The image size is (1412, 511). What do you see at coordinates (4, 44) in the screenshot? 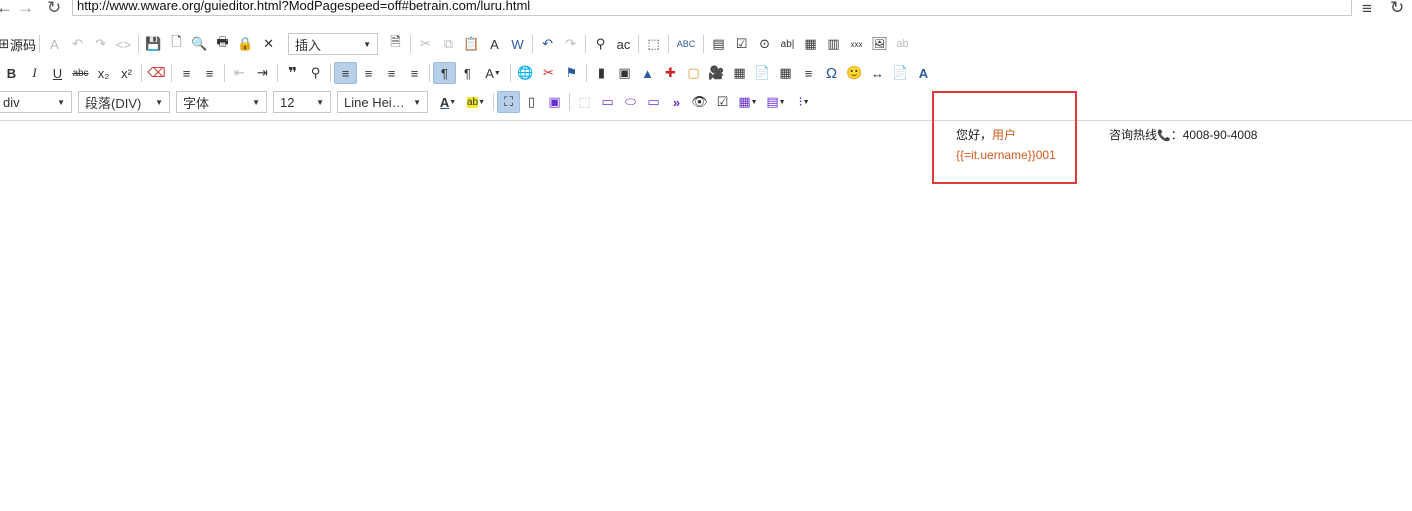
I see `source-icon: ⊞` at bounding box center [4, 44].